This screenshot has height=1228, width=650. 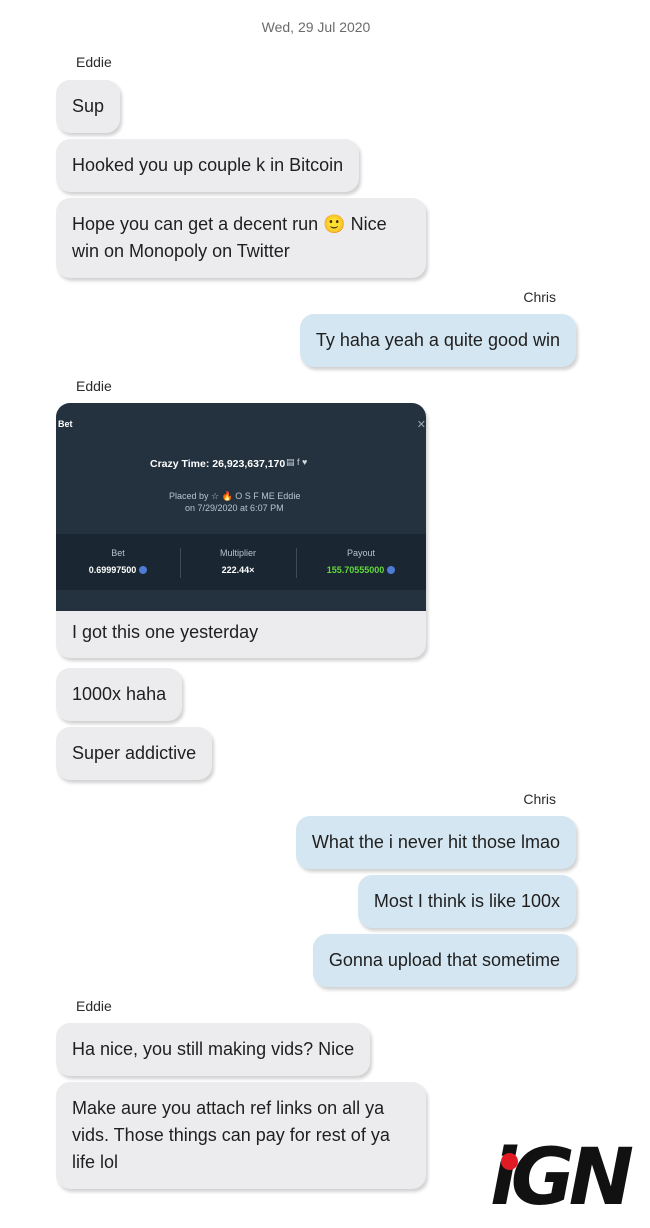 What do you see at coordinates (238, 562) in the screenshot?
I see `stat-multiplier: Multiplier 222.44×` at bounding box center [238, 562].